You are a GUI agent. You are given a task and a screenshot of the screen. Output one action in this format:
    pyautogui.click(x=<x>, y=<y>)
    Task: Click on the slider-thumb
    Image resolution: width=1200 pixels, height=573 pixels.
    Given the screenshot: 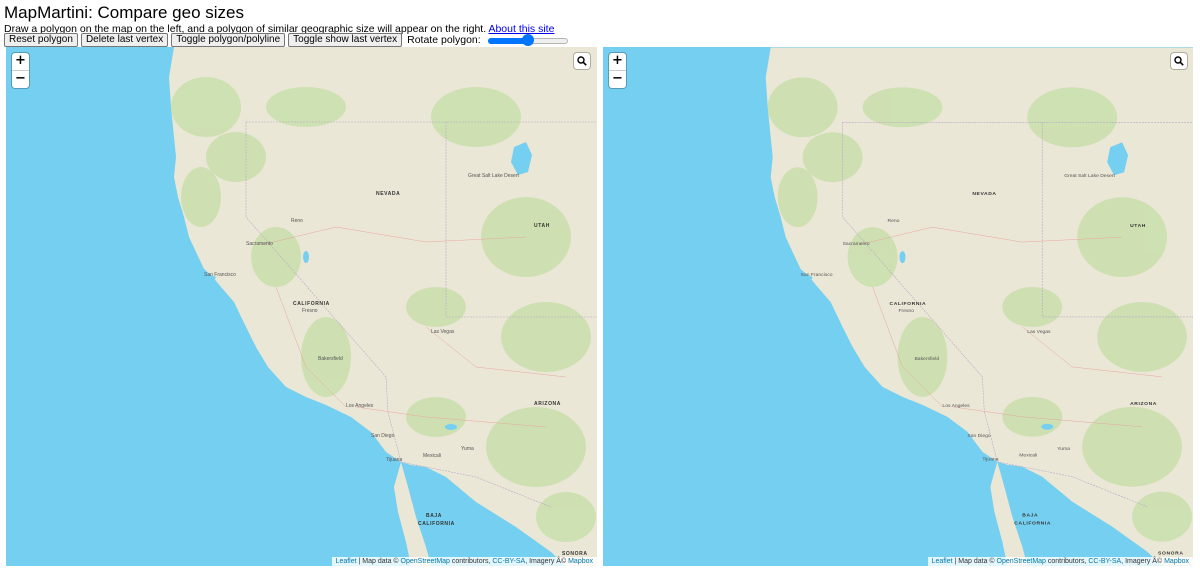 What is the action you would take?
    pyautogui.click(x=527, y=40)
    